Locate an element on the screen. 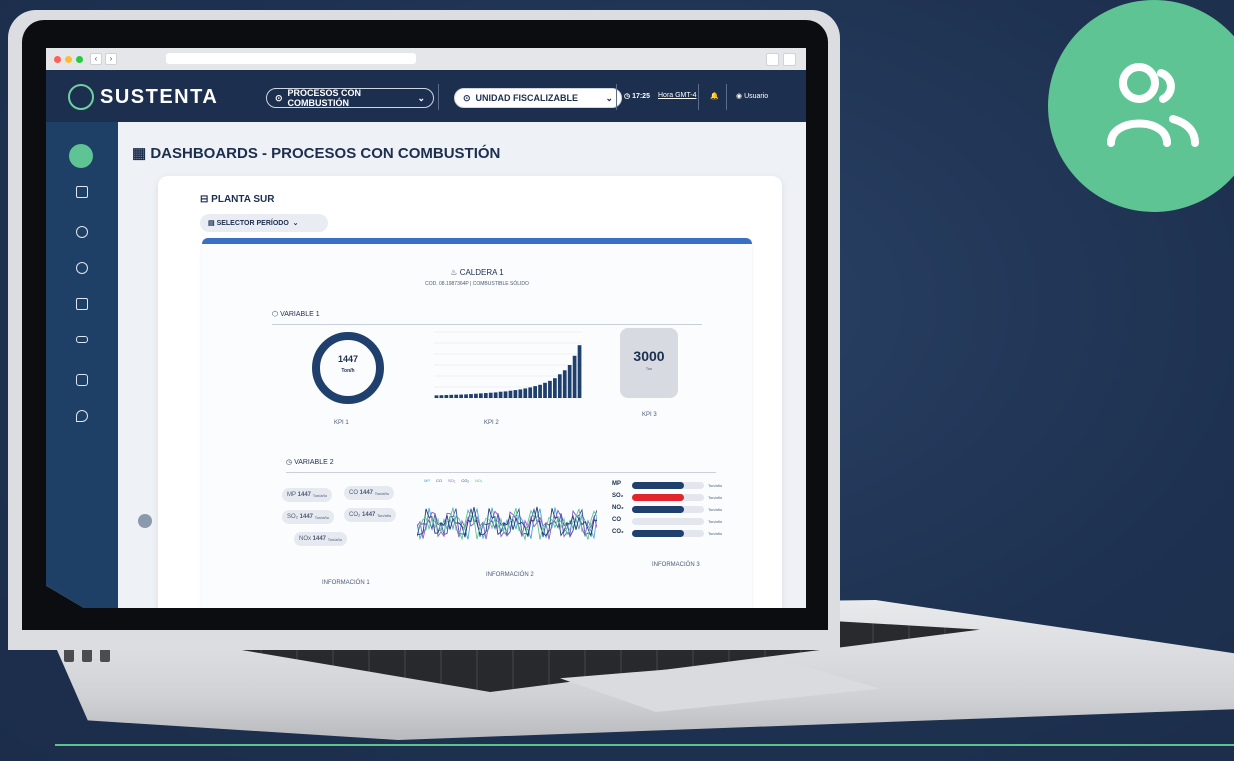 The width and height of the screenshot is (1234, 761). chip-co2: CO₂ 1447 Ton/año is located at coordinates (370, 515).